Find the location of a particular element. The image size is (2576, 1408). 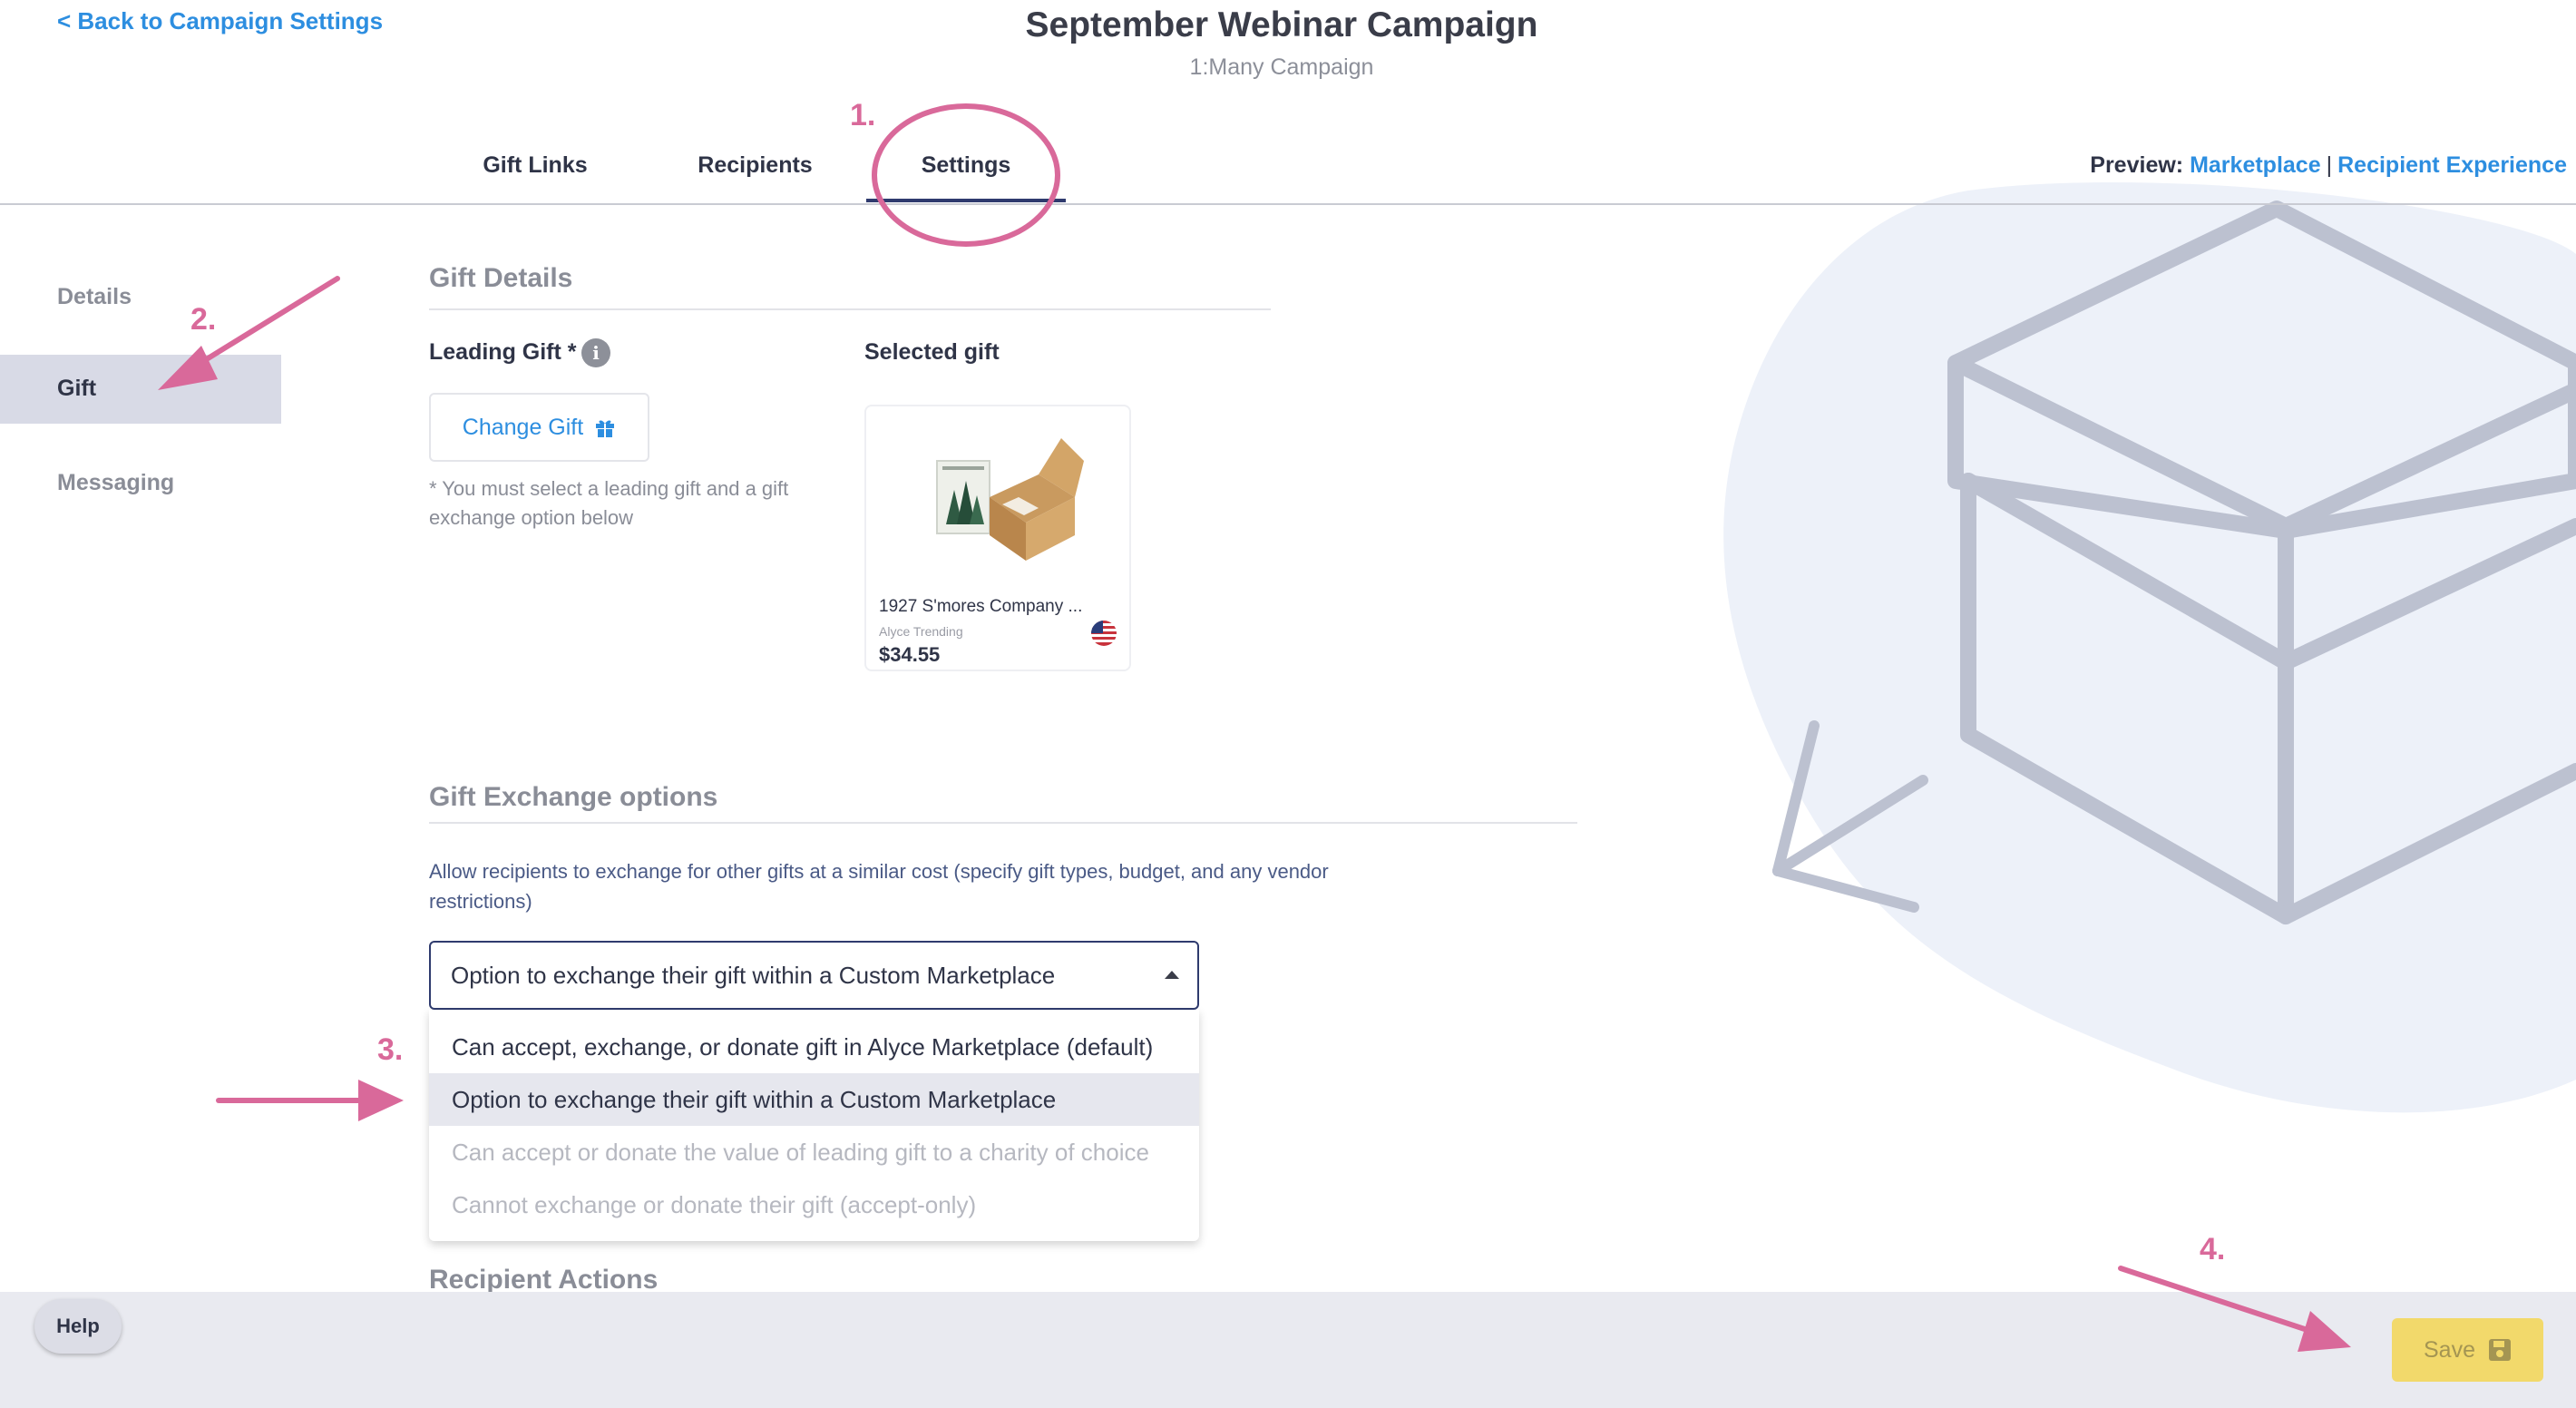

leading-gift-label: Leading Gift * is located at coordinates (503, 352).